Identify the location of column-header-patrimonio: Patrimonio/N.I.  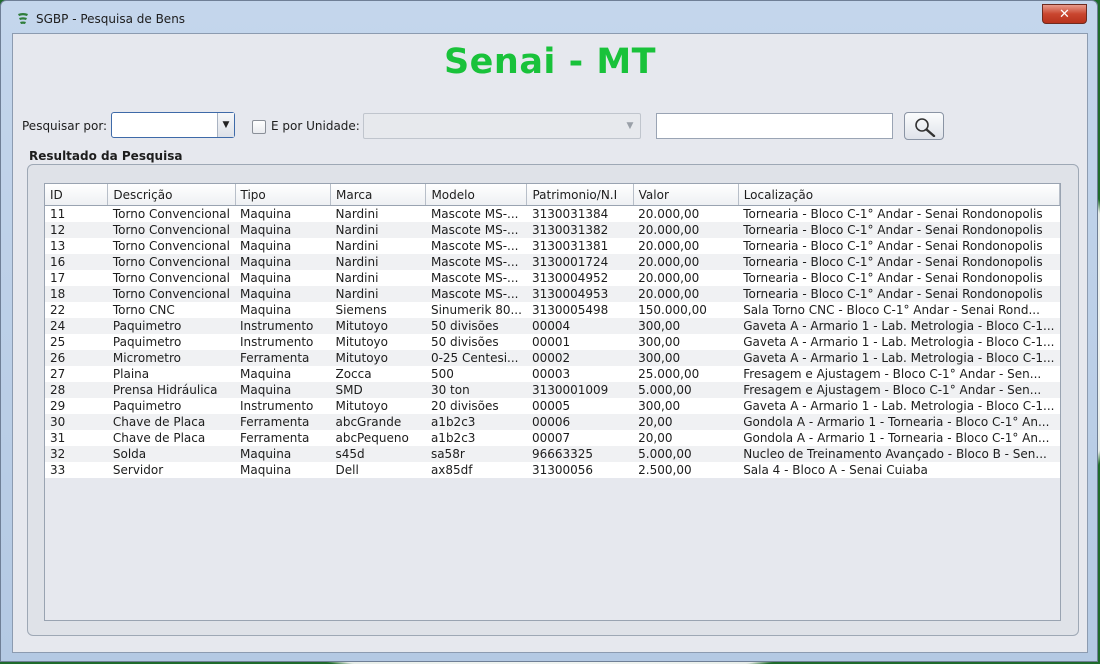
(580, 195).